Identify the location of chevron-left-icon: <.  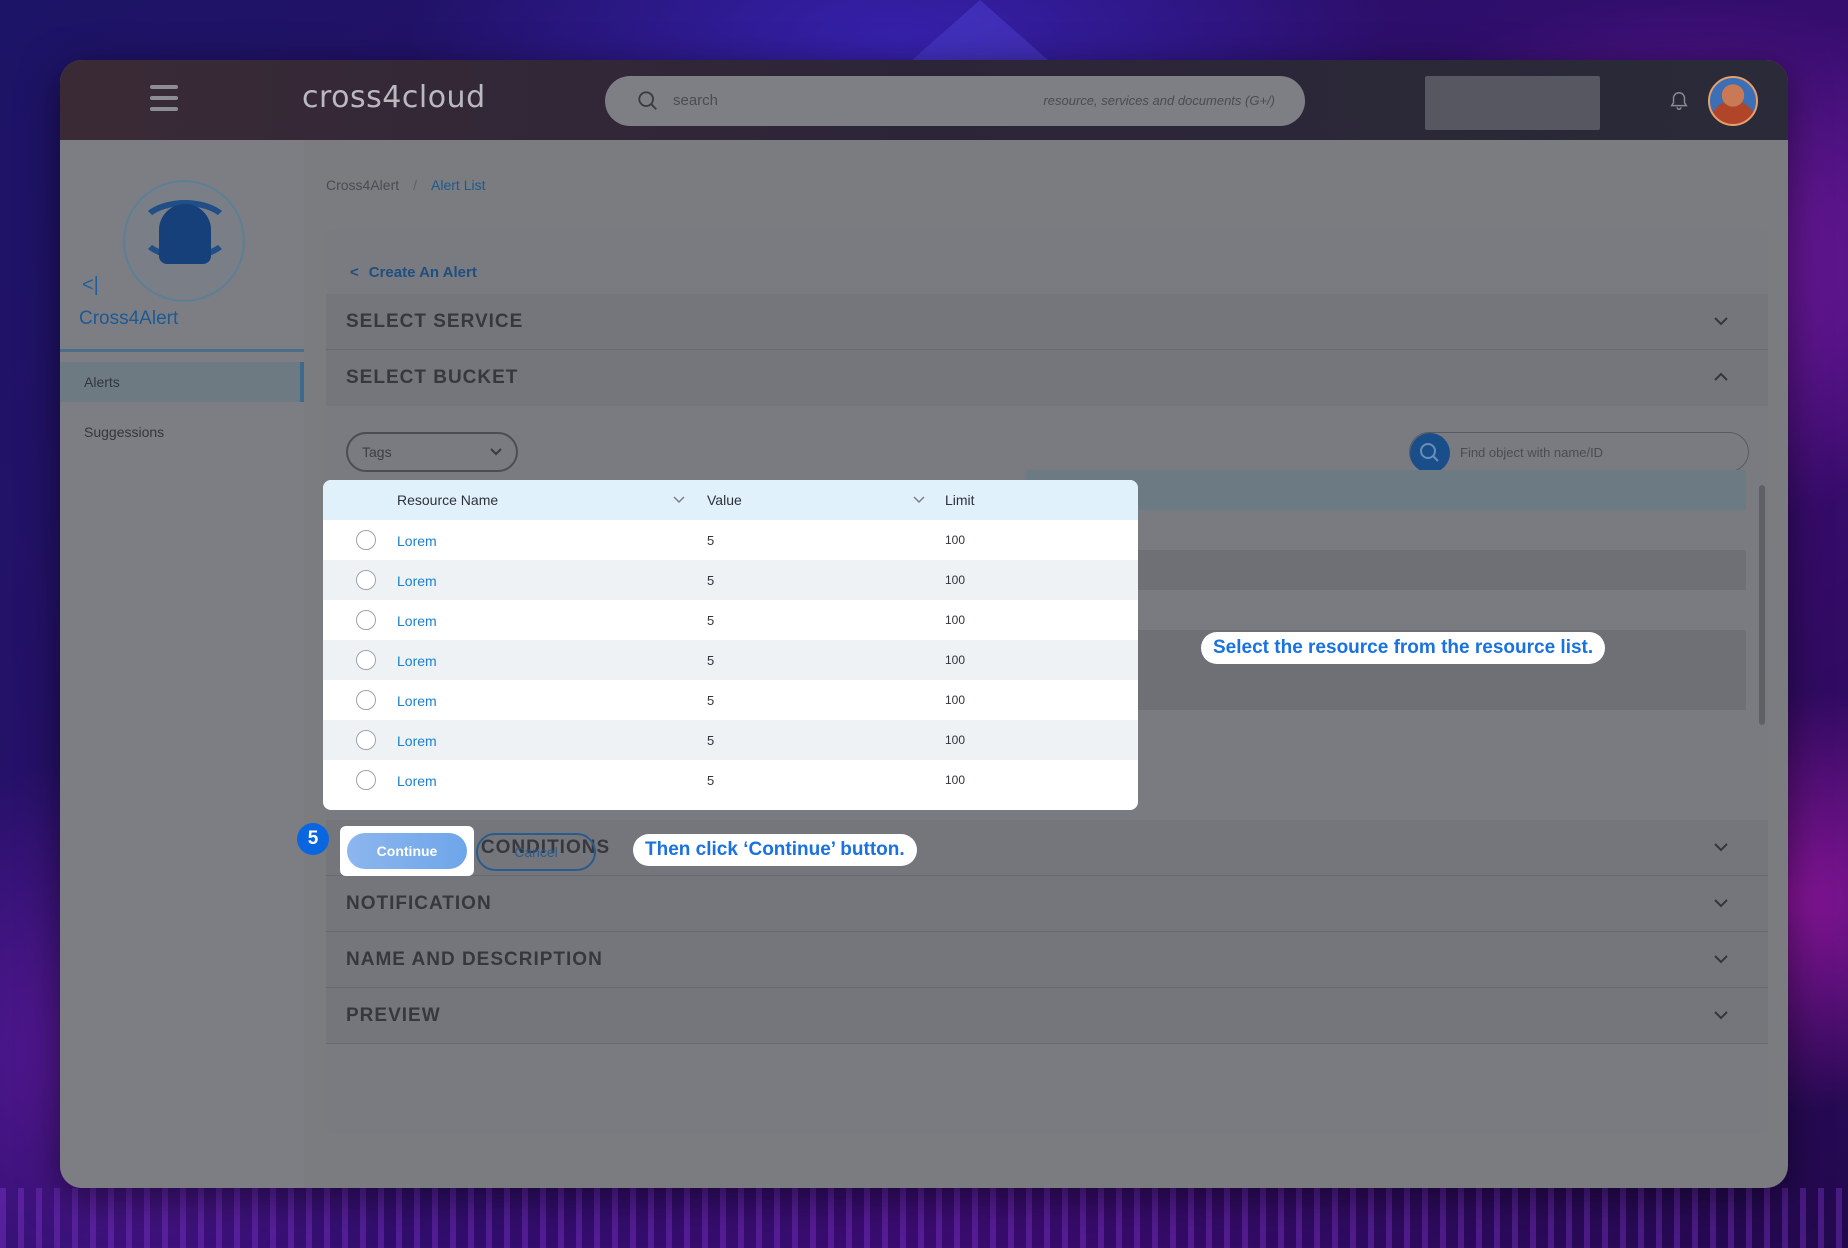
(354, 272).